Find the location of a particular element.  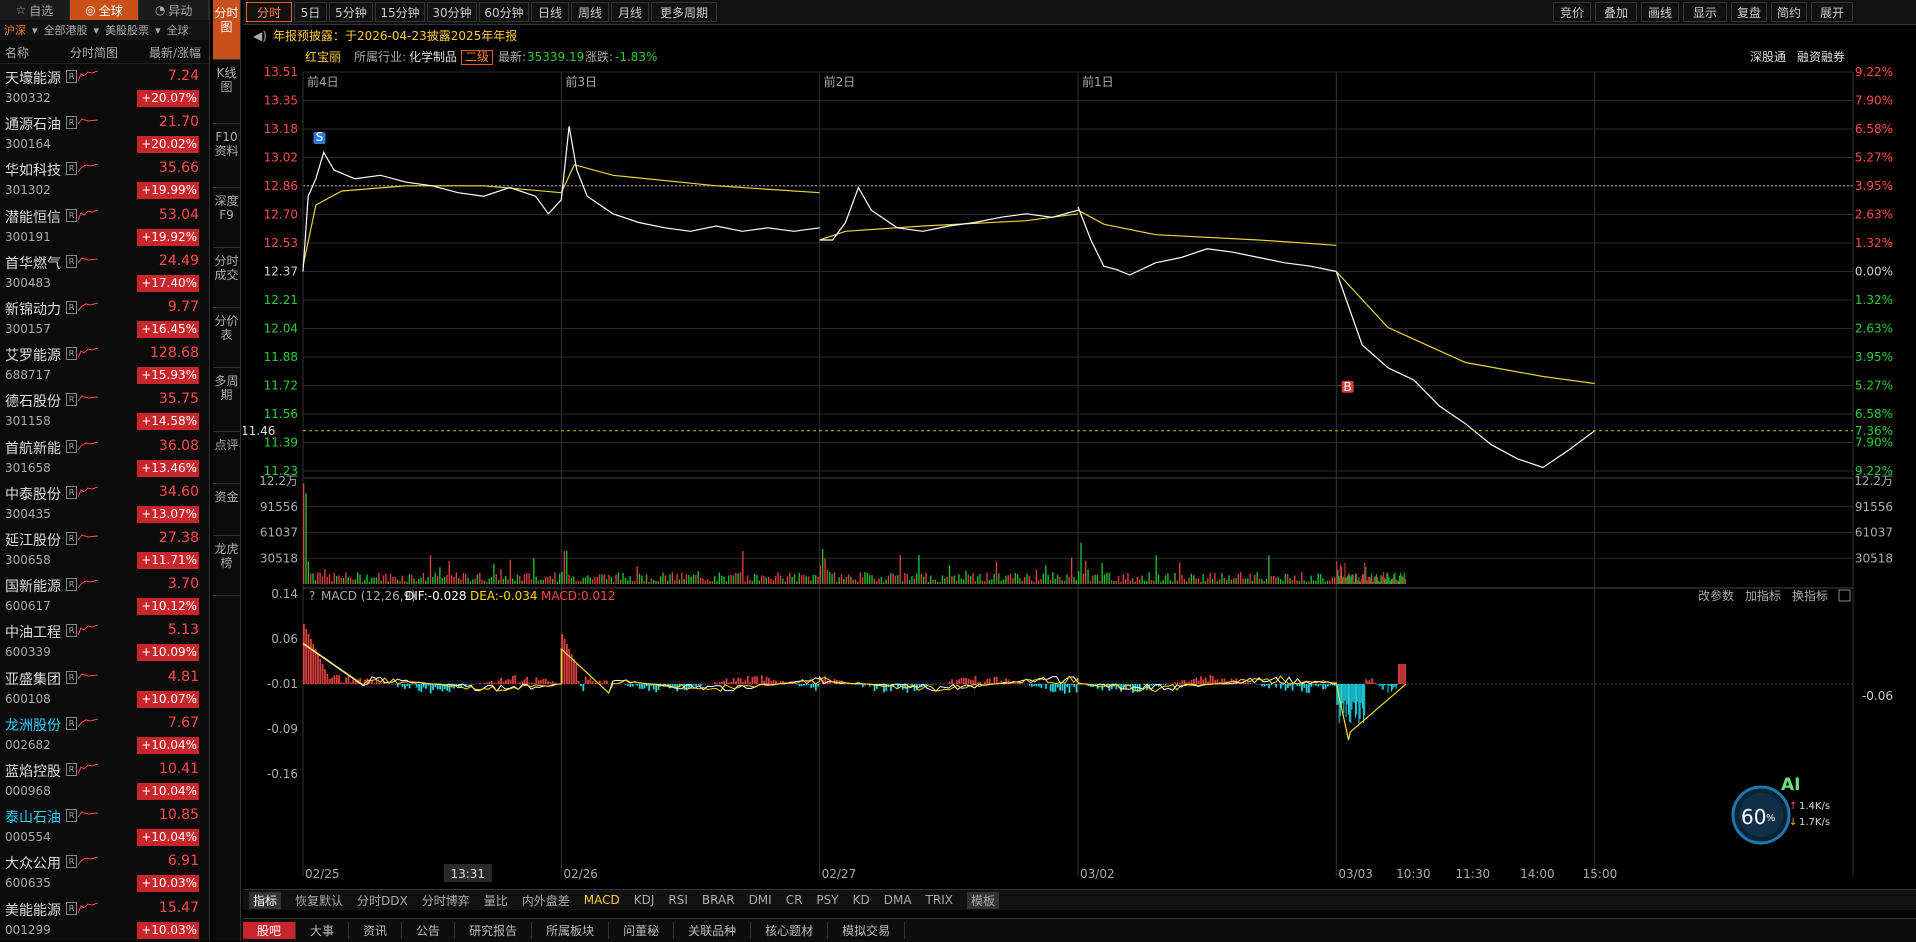

indicator-tab: 分时博弈 is located at coordinates (446, 900).